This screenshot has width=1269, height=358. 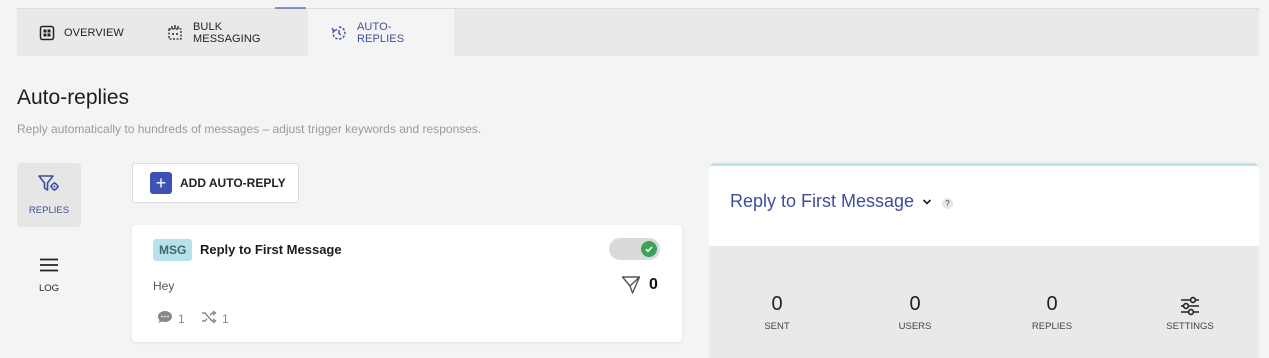 What do you see at coordinates (631, 287) in the screenshot?
I see `send-icon` at bounding box center [631, 287].